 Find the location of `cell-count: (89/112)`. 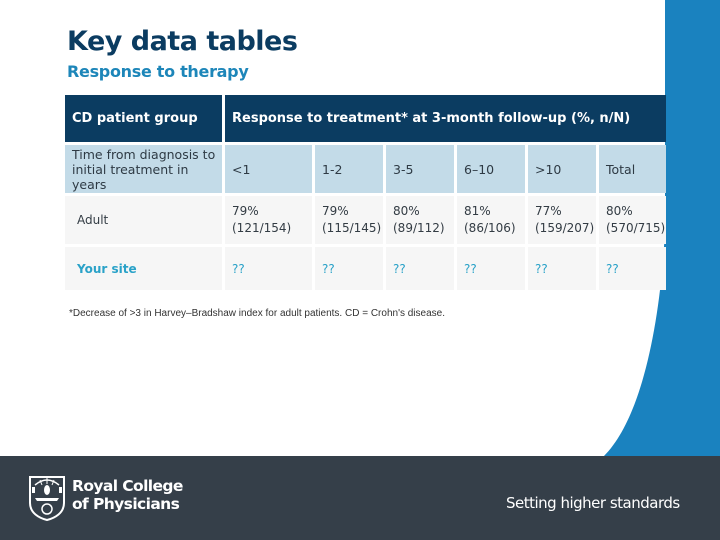

cell-count: (89/112) is located at coordinates (419, 228).